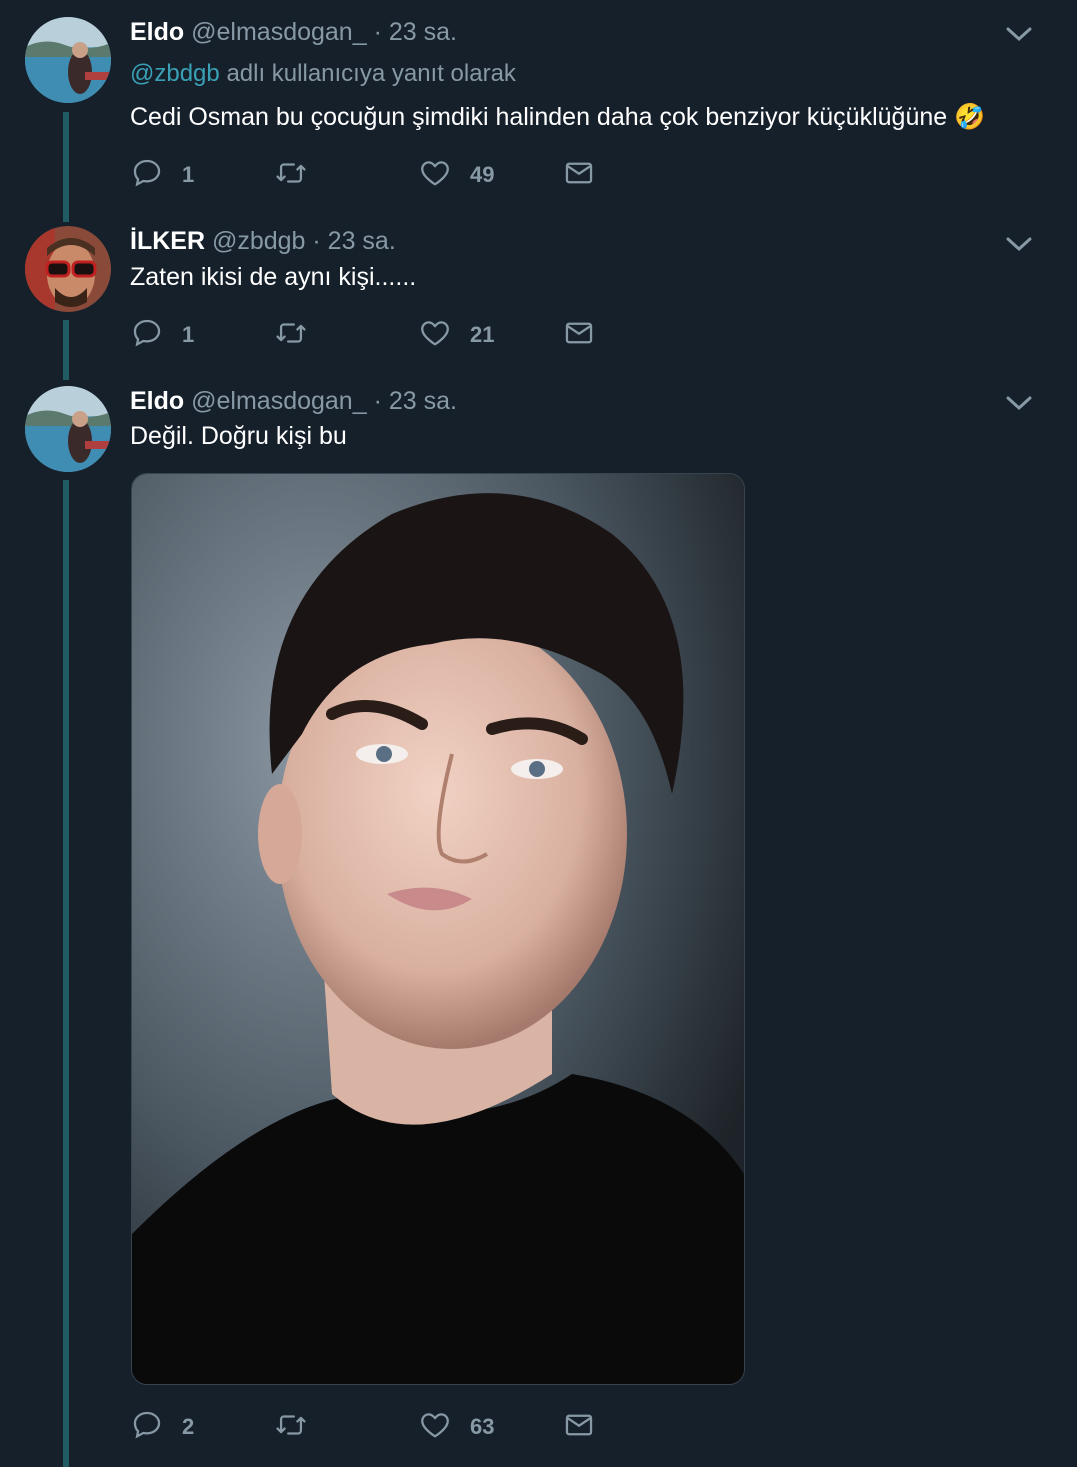  What do you see at coordinates (167, 241) in the screenshot?
I see `display-name: İLKER` at bounding box center [167, 241].